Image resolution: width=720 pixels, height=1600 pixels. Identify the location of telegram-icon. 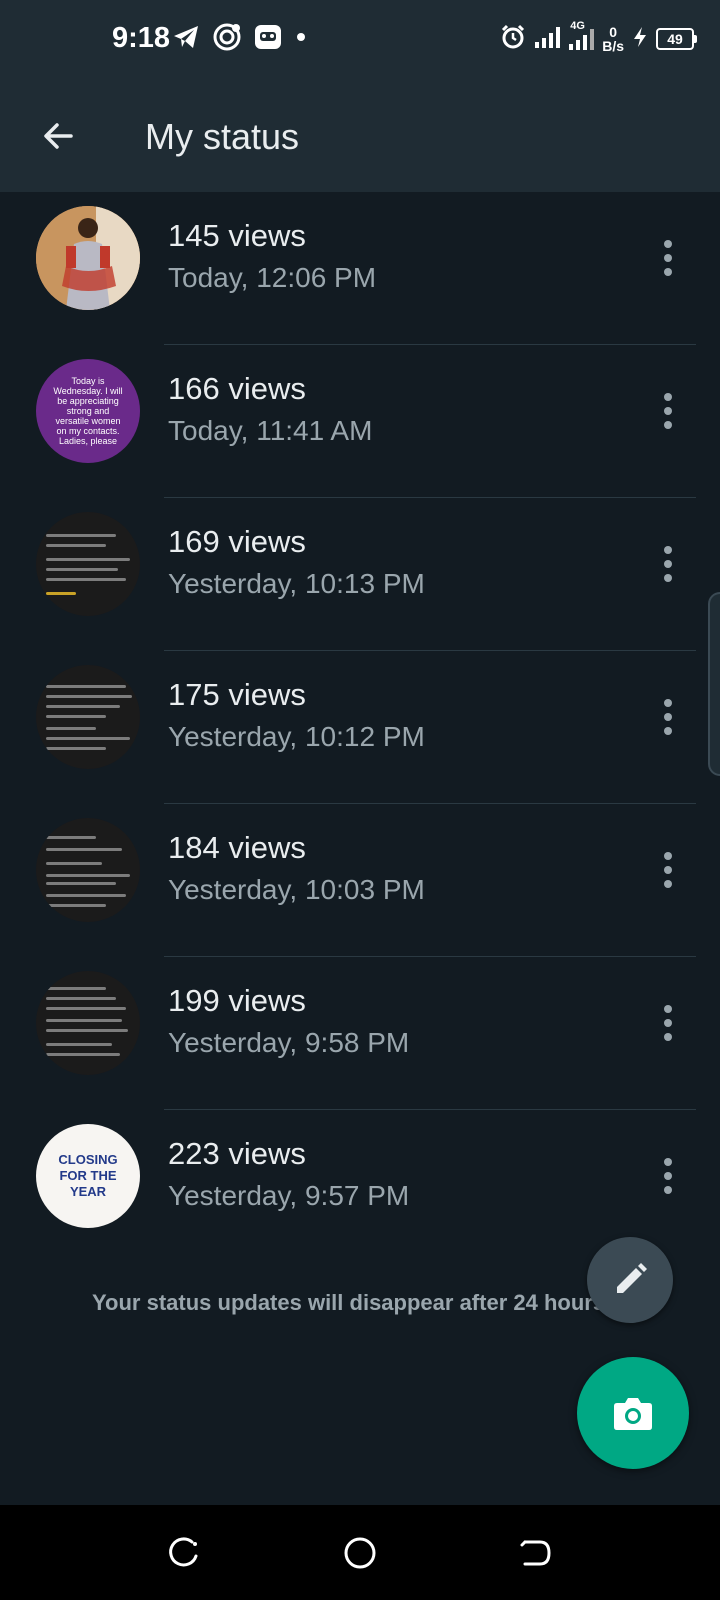
(186, 39).